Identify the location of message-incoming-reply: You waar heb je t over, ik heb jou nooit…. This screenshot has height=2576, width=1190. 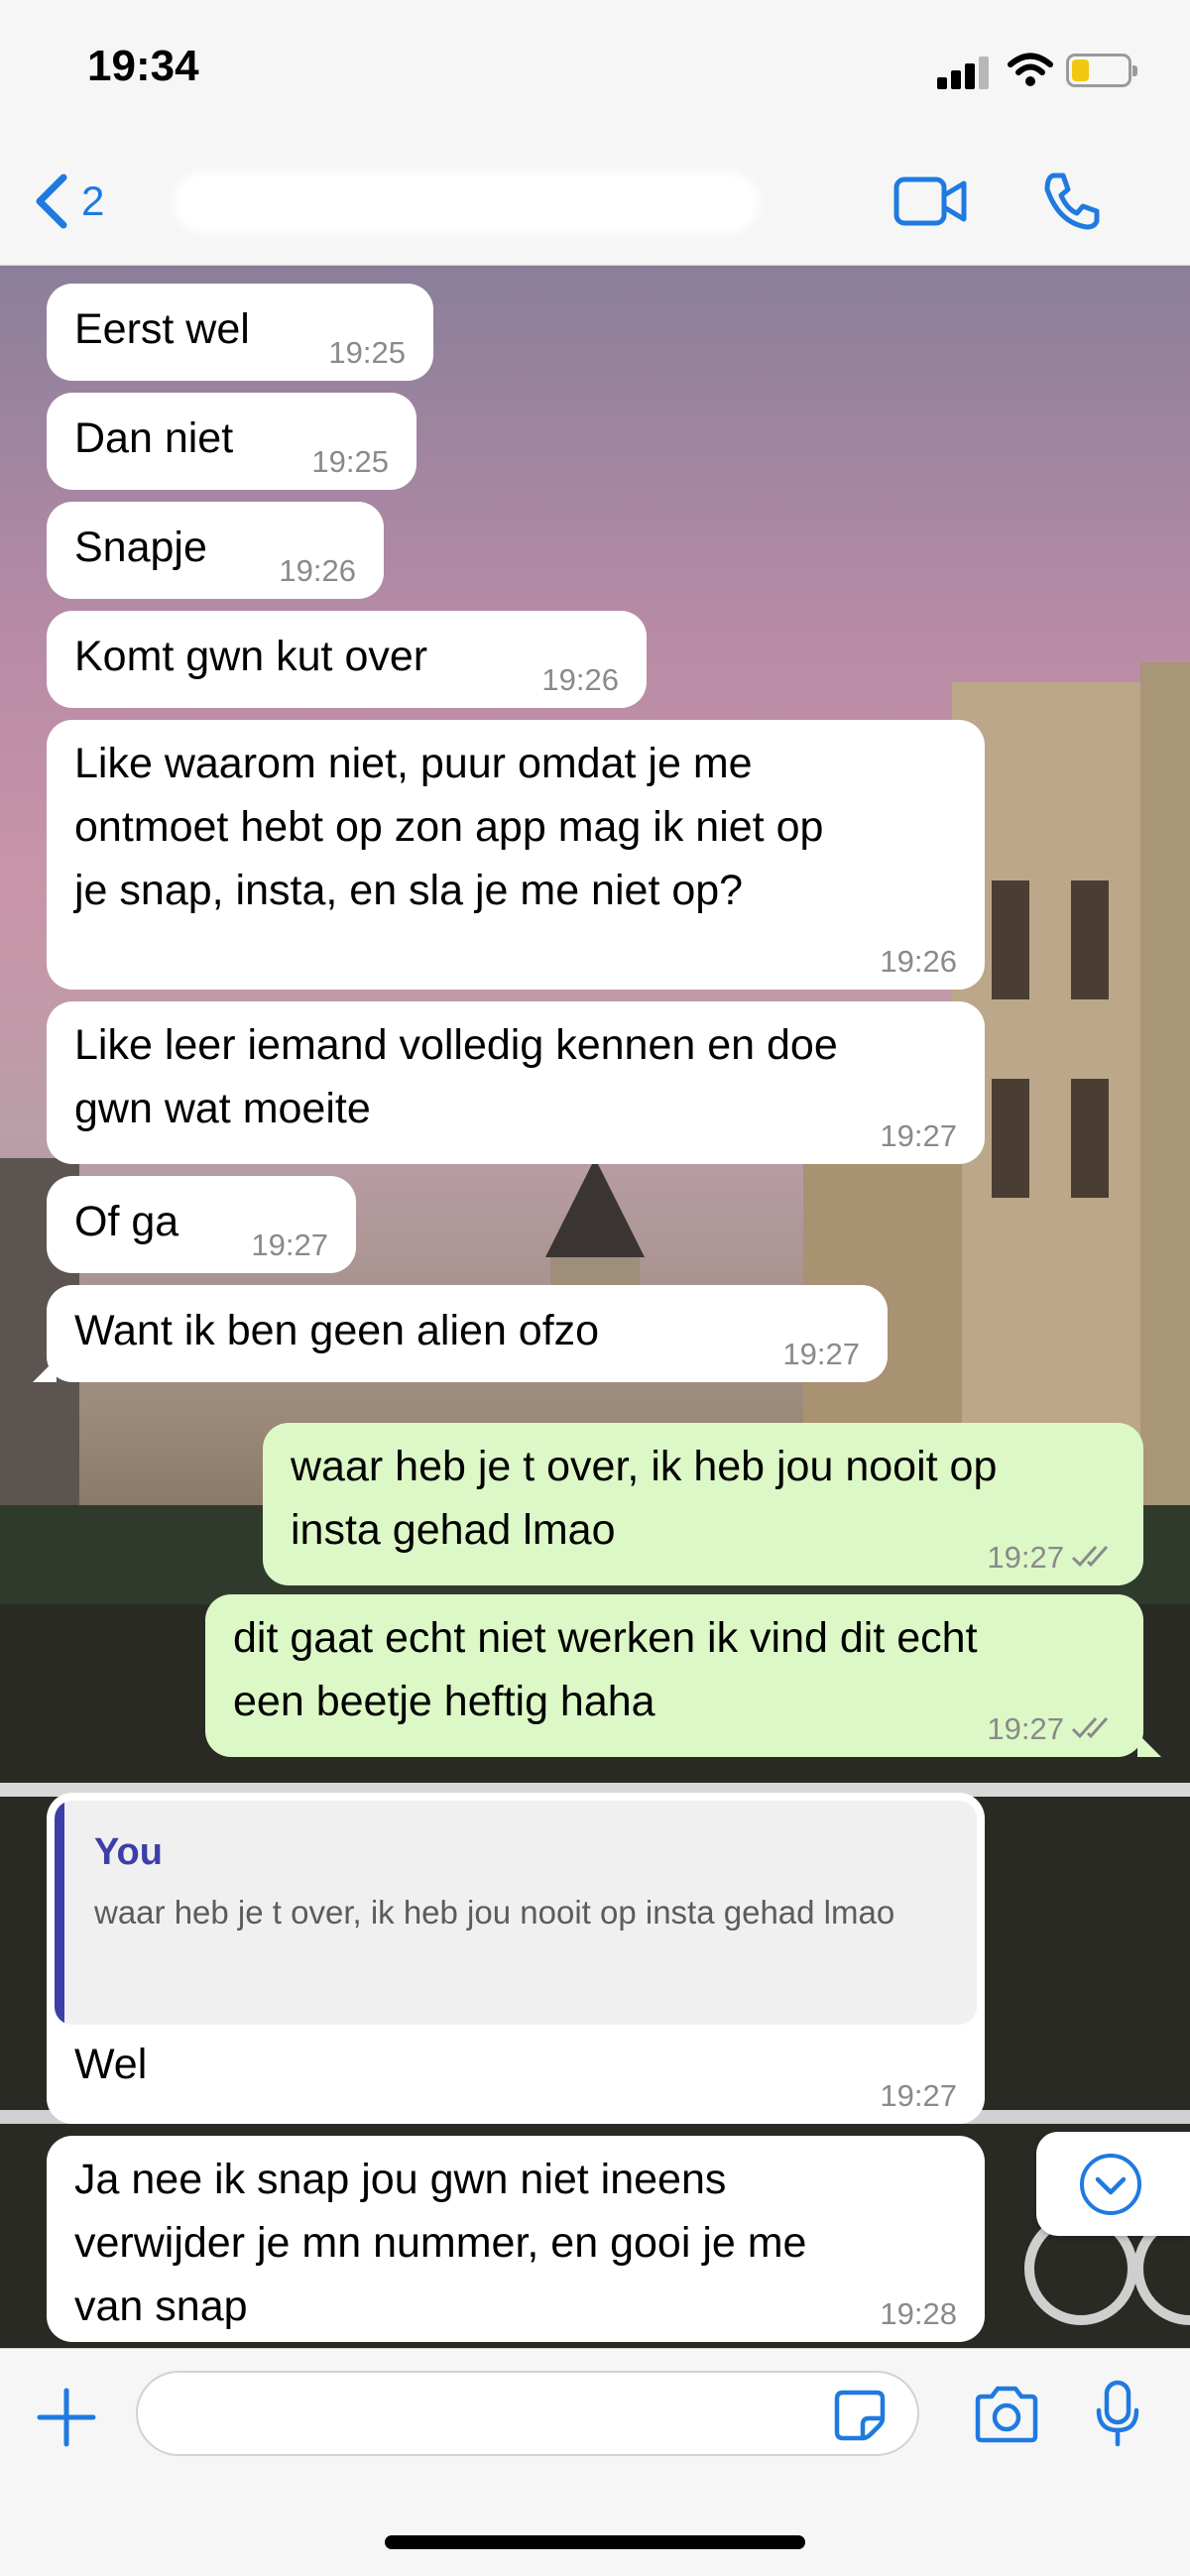
(516, 1959).